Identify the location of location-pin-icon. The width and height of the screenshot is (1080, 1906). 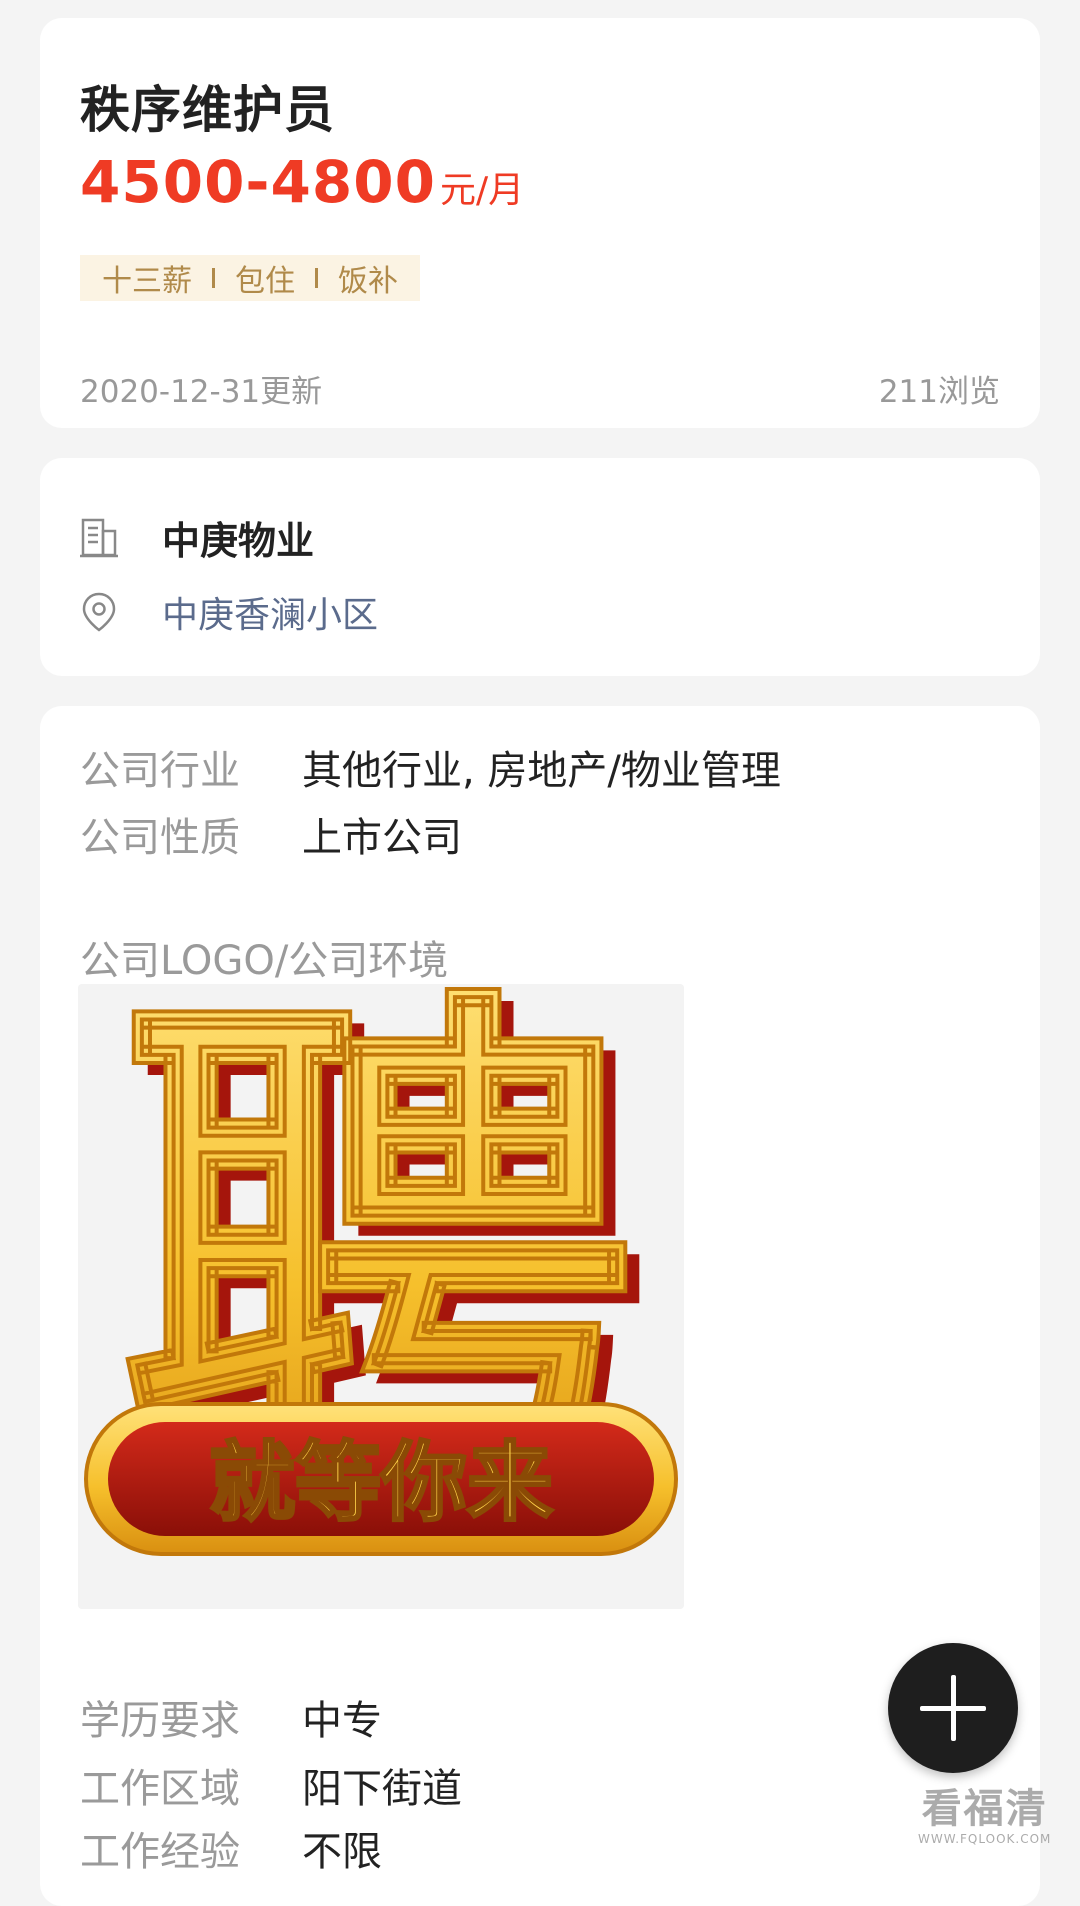
(99, 612).